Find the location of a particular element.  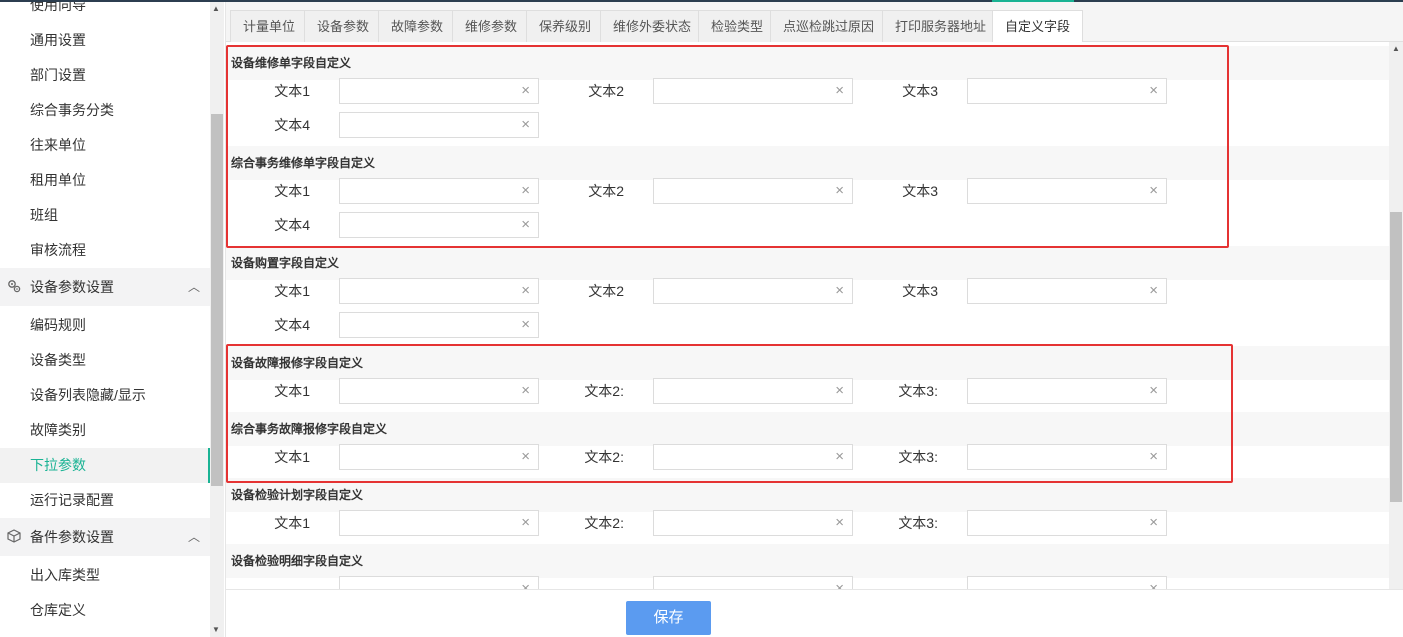

tab-custom-fields: 自定义字段 is located at coordinates (1038, 26).